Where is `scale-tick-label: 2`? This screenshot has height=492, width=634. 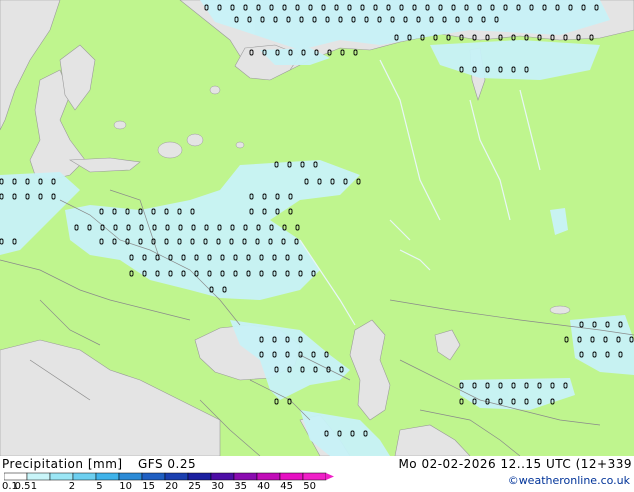
scale-tick-label: 2 is located at coordinates (72, 486).